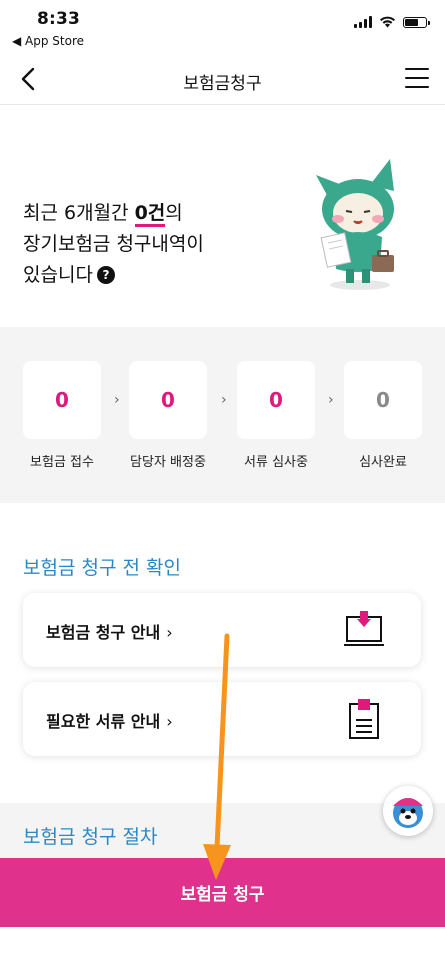 This screenshot has width=445, height=963. Describe the element at coordinates (174, 213) in the screenshot. I see `hero-line-1-suffix: 의` at that location.